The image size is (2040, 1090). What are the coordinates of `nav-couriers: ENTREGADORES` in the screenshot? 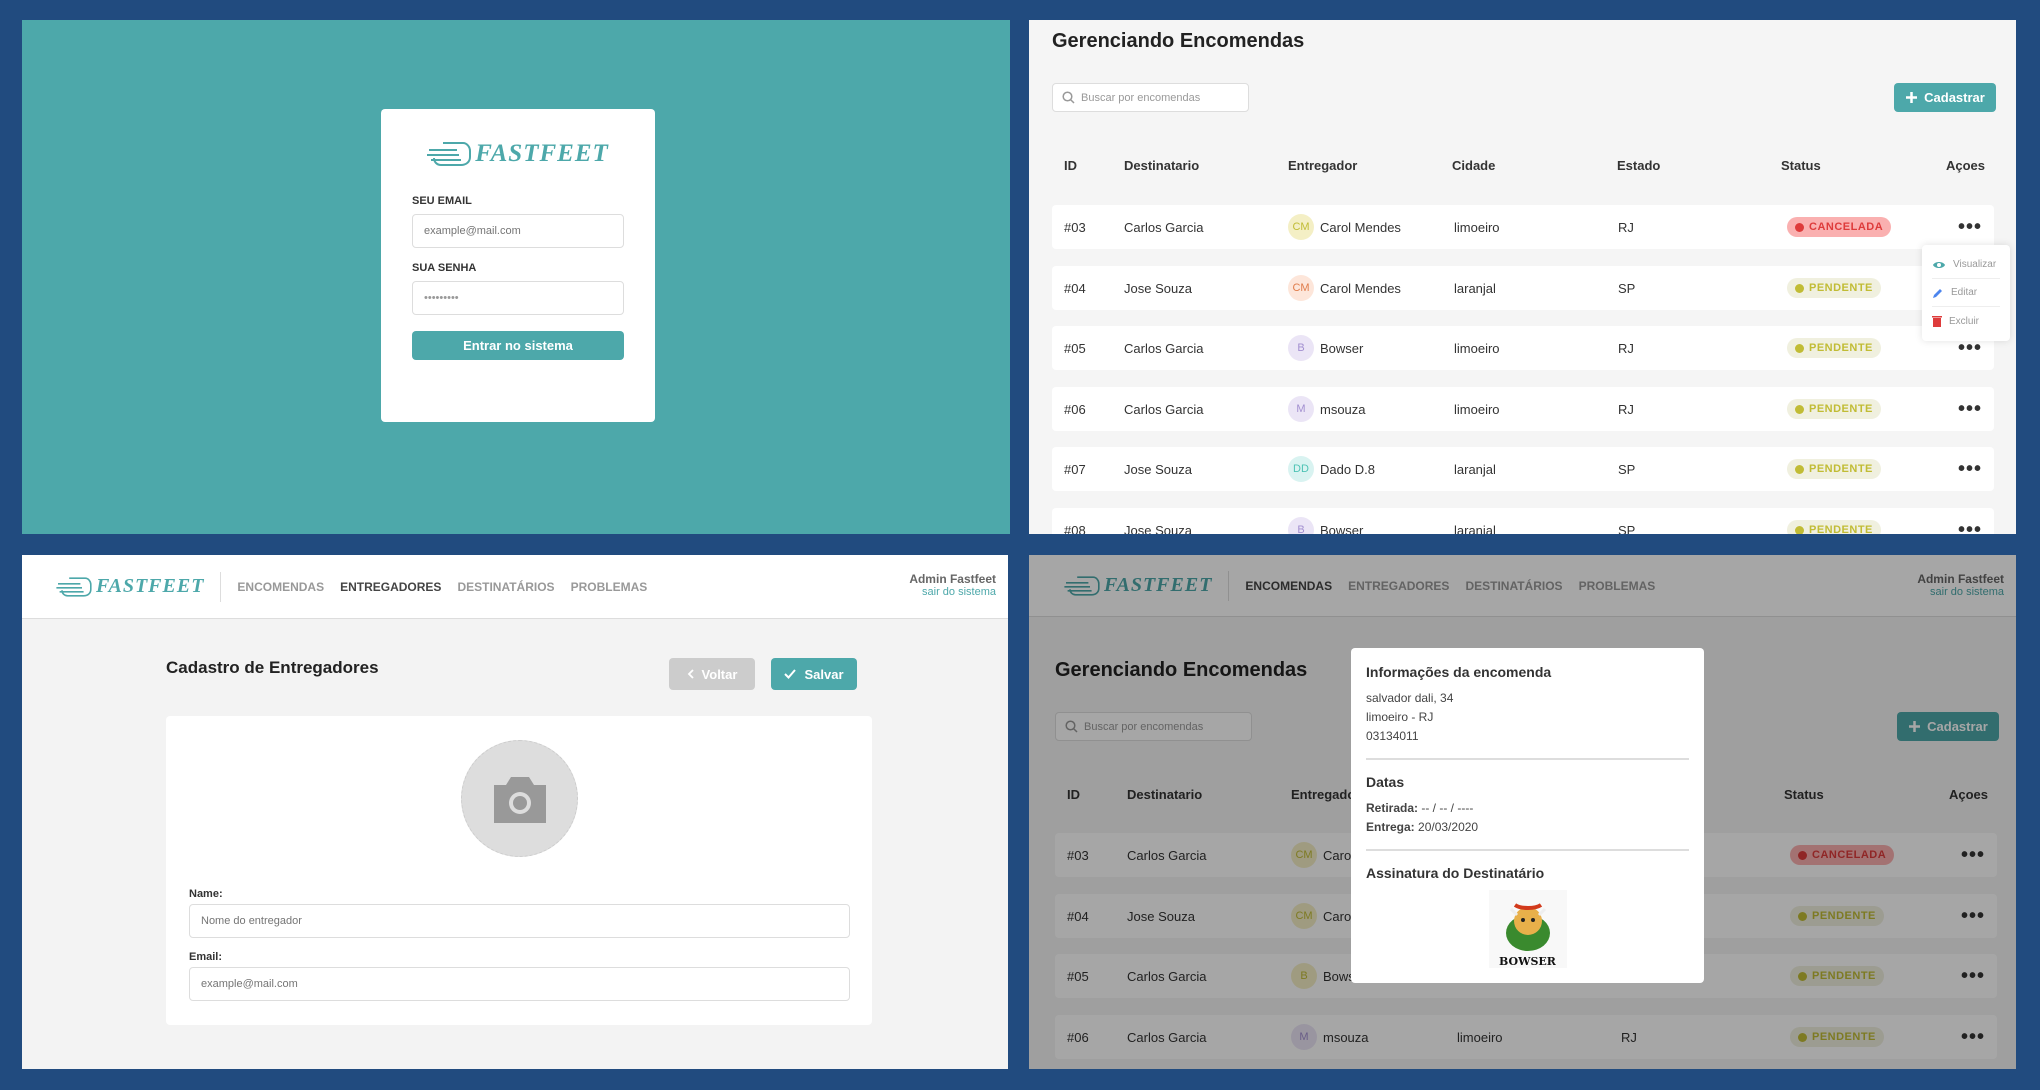 It's located at (390, 587).